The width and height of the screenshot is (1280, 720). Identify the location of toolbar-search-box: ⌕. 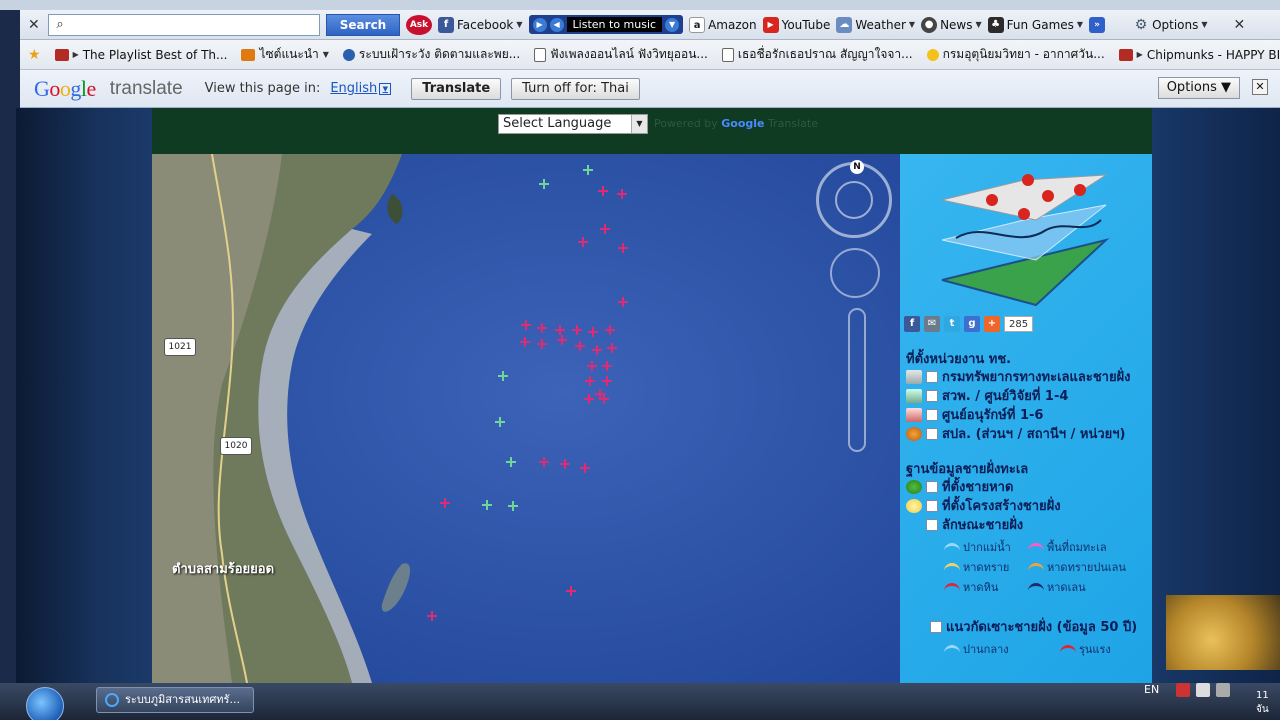
(184, 24).